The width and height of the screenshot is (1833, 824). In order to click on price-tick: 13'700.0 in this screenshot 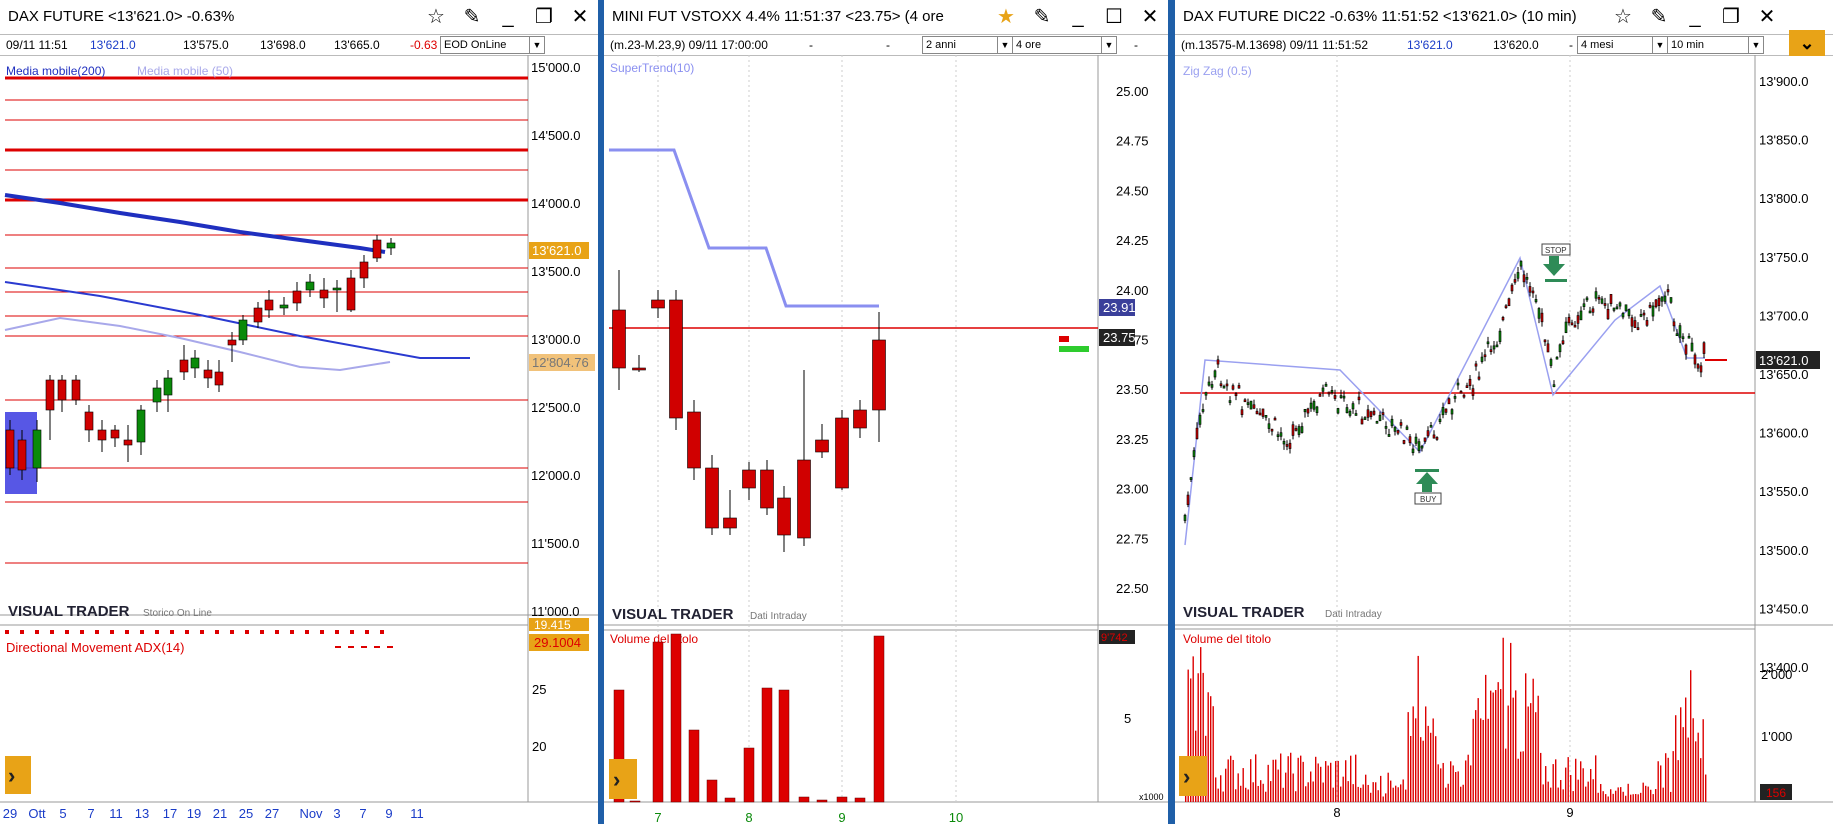, I will do `click(1783, 315)`.